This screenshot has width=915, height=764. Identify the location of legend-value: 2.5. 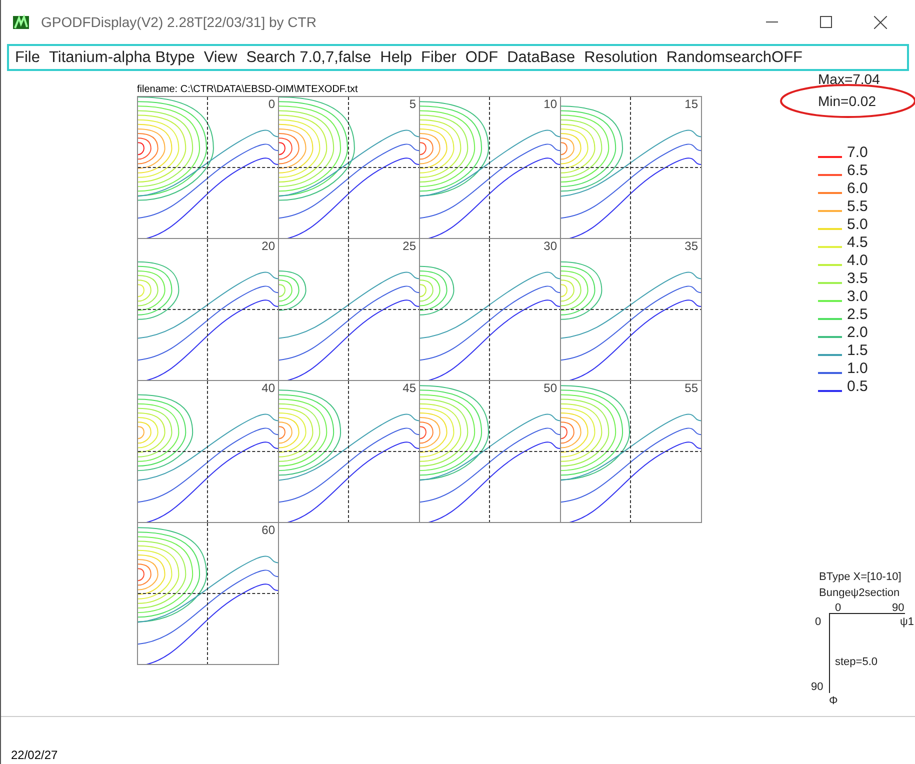
(857, 314).